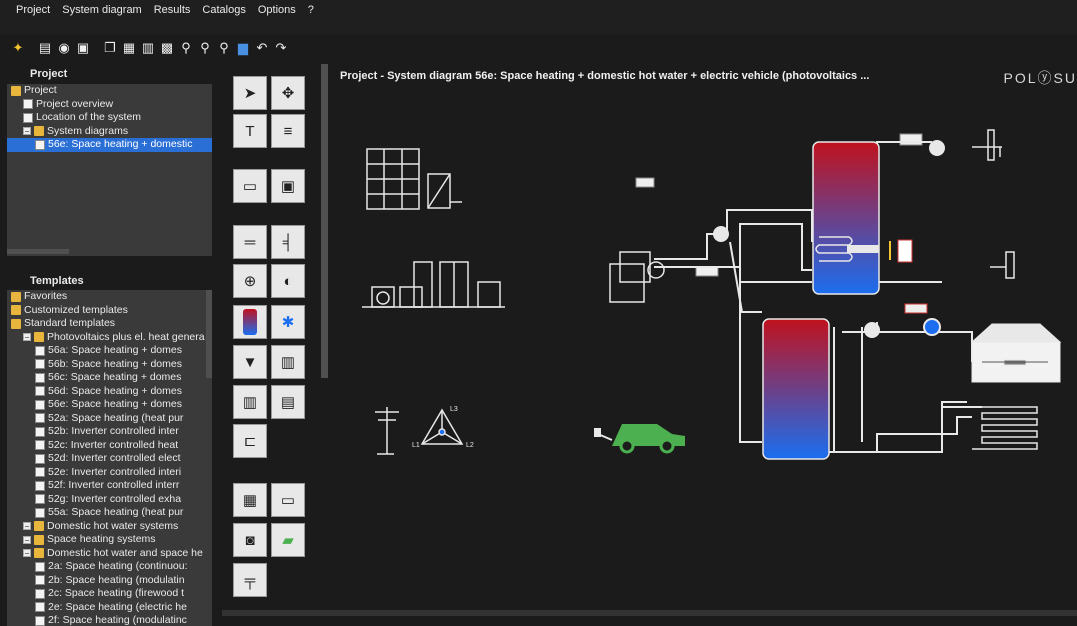  Describe the element at coordinates (442, 426) in the screenshot. I see `three-phase-icon` at that location.